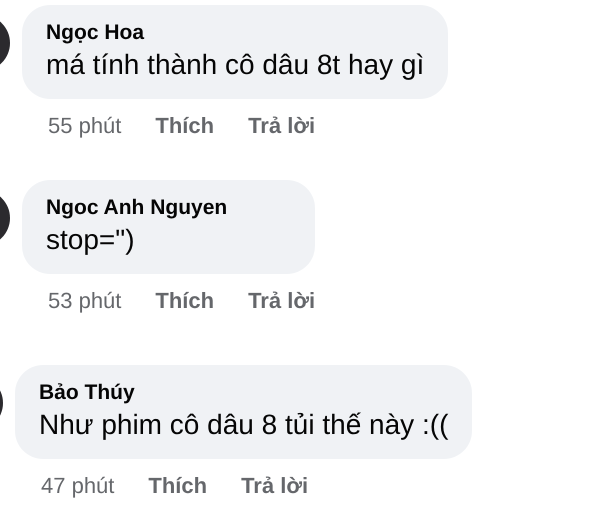  Describe the element at coordinates (243, 425) in the screenshot. I see `comment-text: Như phim cô dâu 8 tủi thế này :((` at that location.